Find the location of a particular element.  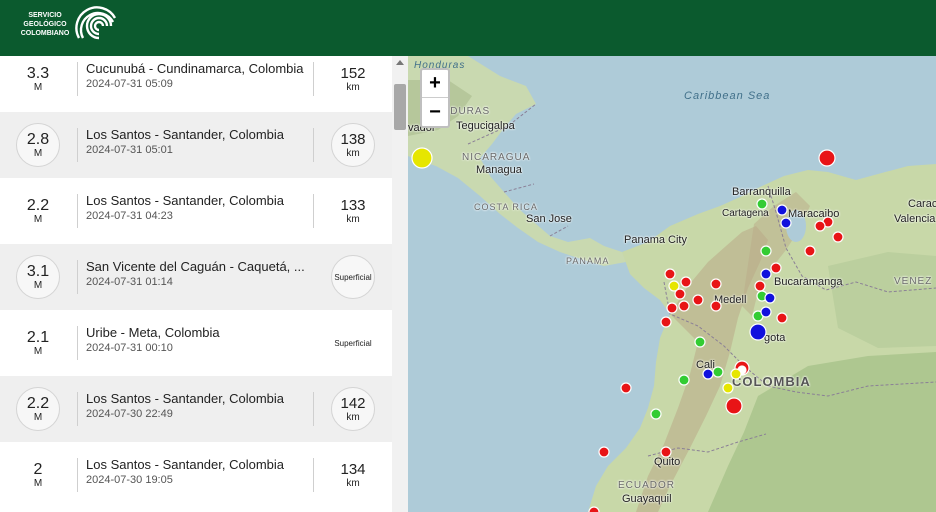

event-datetime: 2024-07-31 01:14 is located at coordinates (129, 282).